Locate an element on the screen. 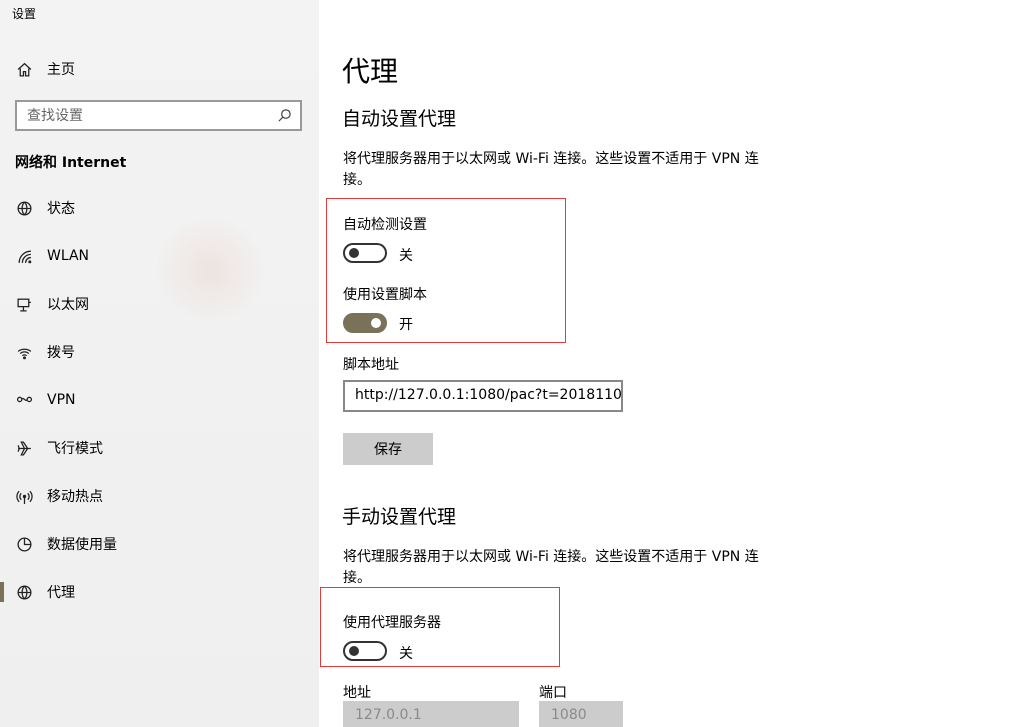  sidebar-item-airplane: 飞行模式 is located at coordinates (159, 448).